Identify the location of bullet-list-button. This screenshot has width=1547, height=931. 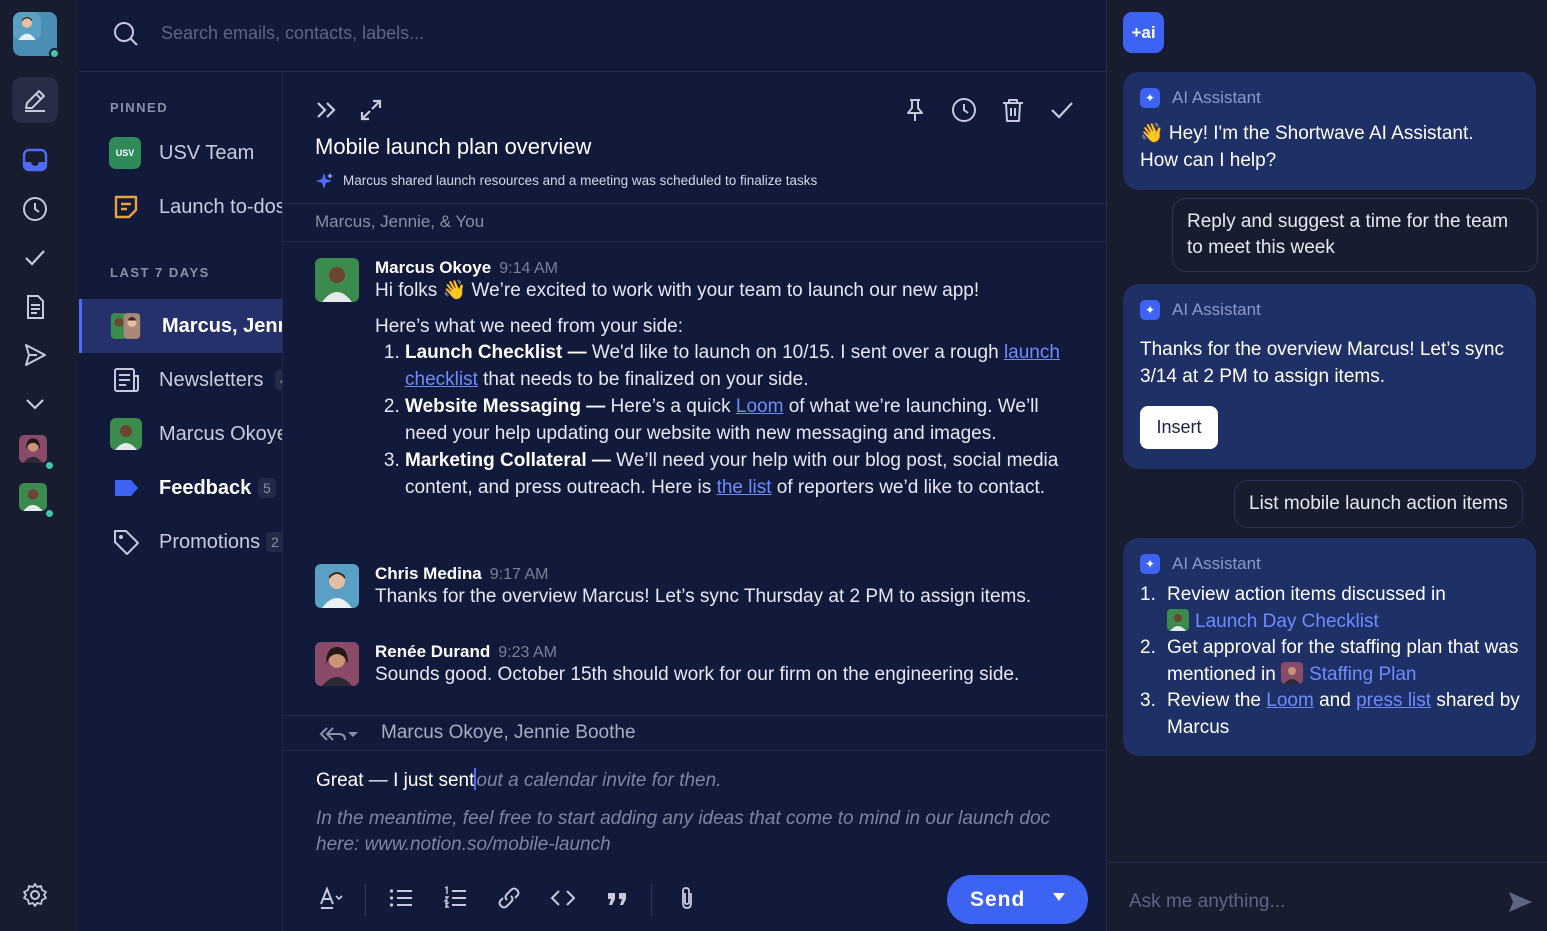
(401, 898).